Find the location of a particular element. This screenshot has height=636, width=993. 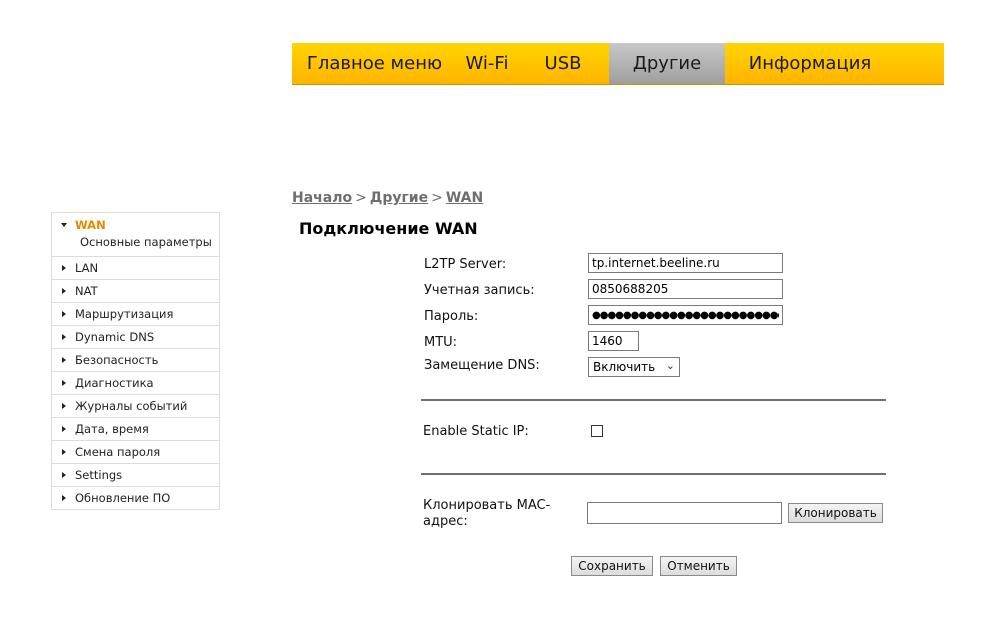

mtu-input is located at coordinates (613, 341).